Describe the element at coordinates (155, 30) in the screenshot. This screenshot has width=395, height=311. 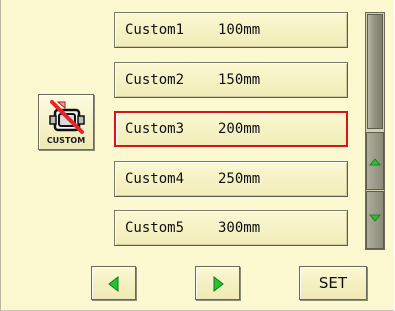
I see `option-name: Custom1` at that location.